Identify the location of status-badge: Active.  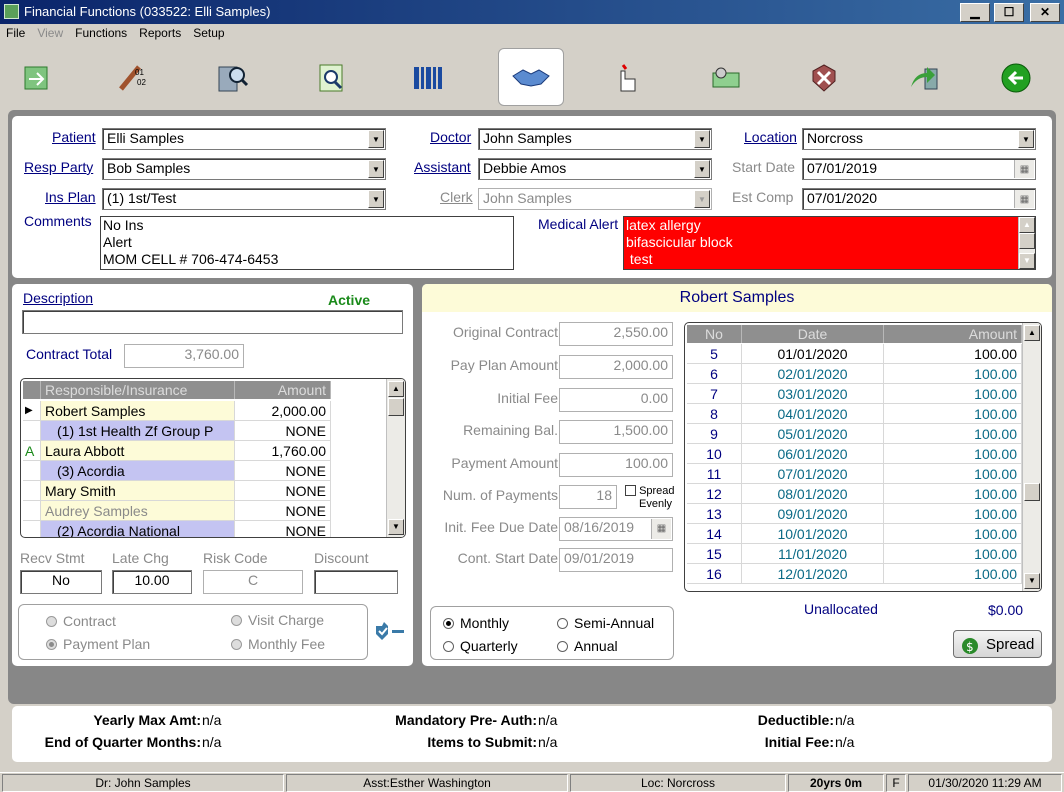
(349, 300).